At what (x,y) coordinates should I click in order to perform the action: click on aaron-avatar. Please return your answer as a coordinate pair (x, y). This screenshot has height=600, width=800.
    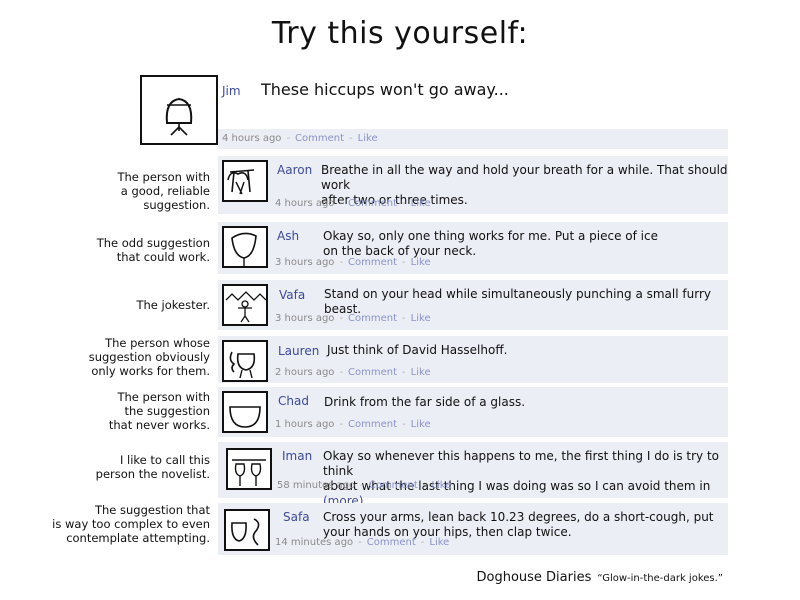
    Looking at the image, I should click on (245, 181).